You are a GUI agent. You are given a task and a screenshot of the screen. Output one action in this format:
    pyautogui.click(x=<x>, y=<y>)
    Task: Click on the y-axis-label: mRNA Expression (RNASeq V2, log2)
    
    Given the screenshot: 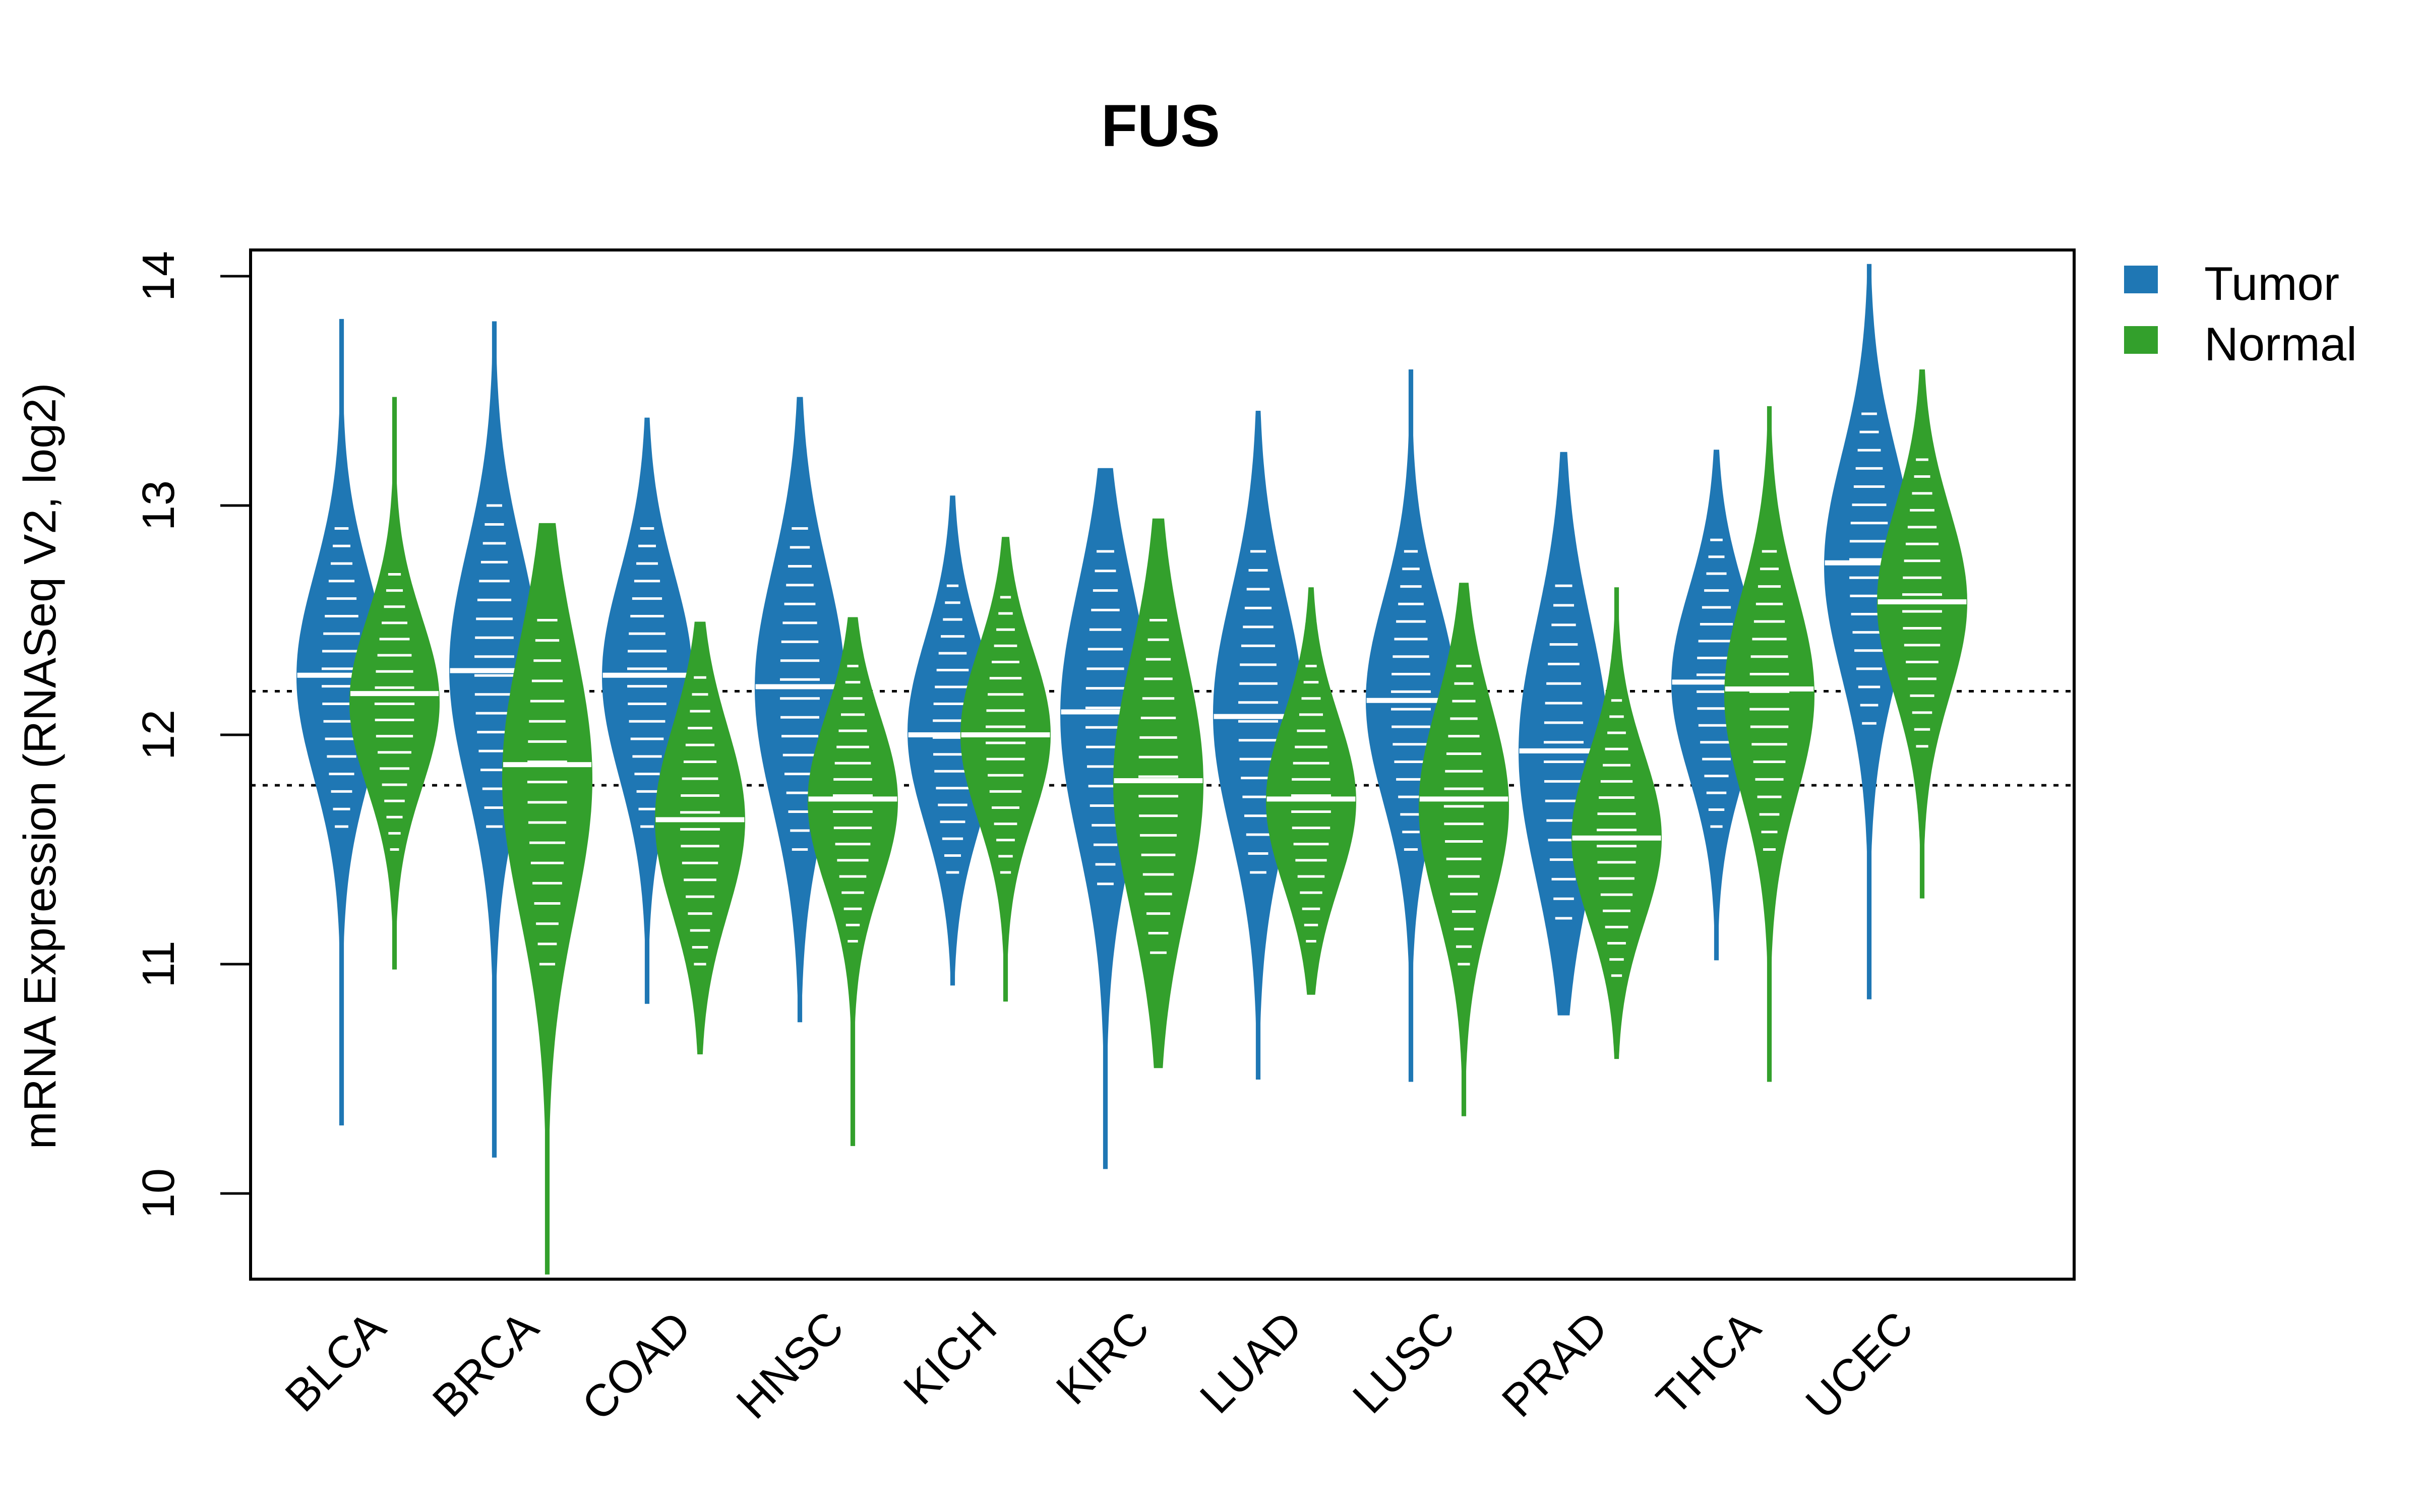 What is the action you would take?
    pyautogui.click(x=40, y=767)
    